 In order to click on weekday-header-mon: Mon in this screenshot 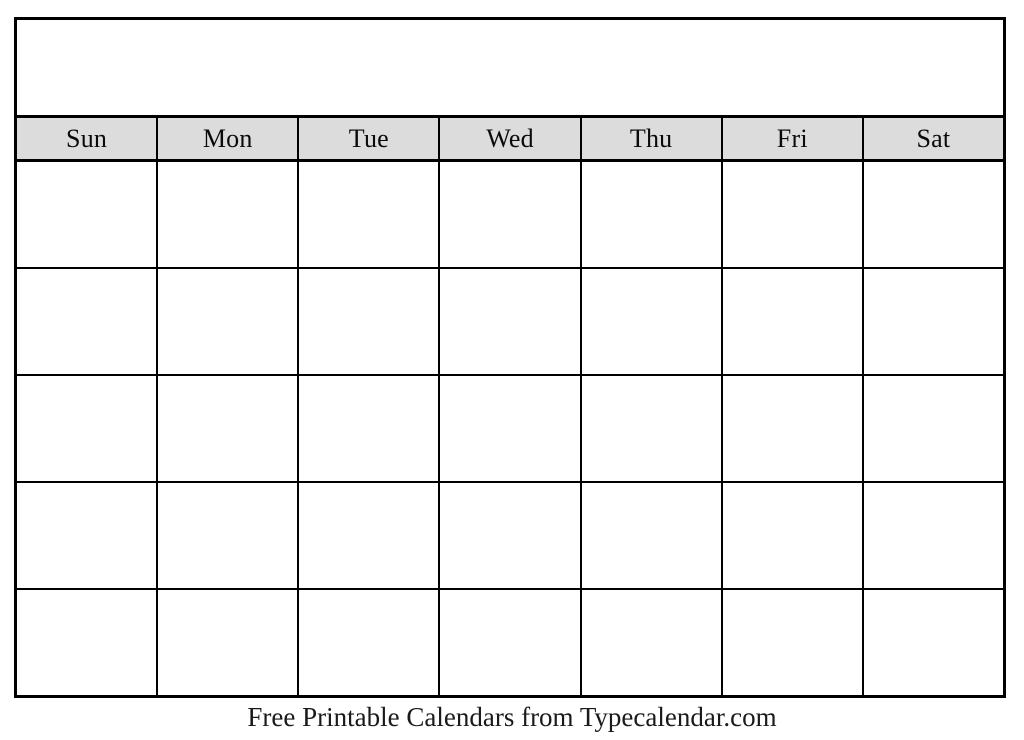, I will do `click(229, 138)`.